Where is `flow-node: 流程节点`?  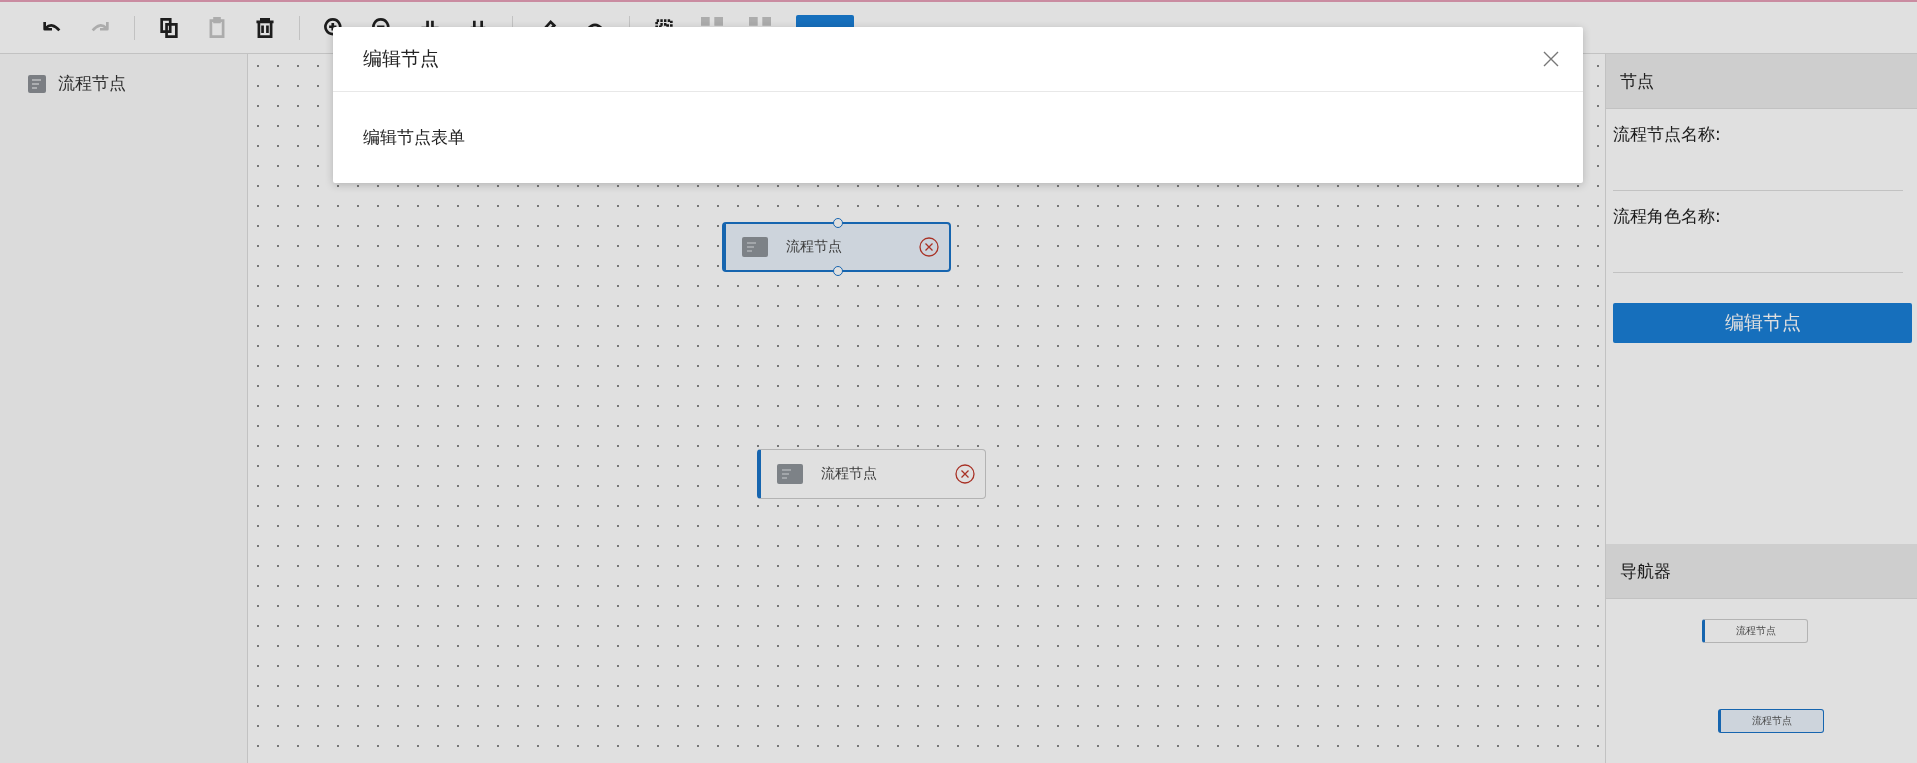
flow-node: 流程节点 is located at coordinates (871, 474).